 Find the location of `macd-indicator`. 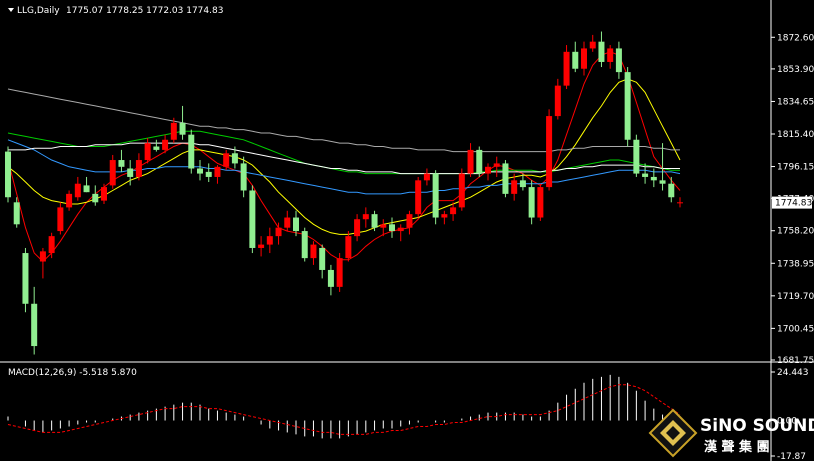

macd-indicator is located at coordinates (344, 406).